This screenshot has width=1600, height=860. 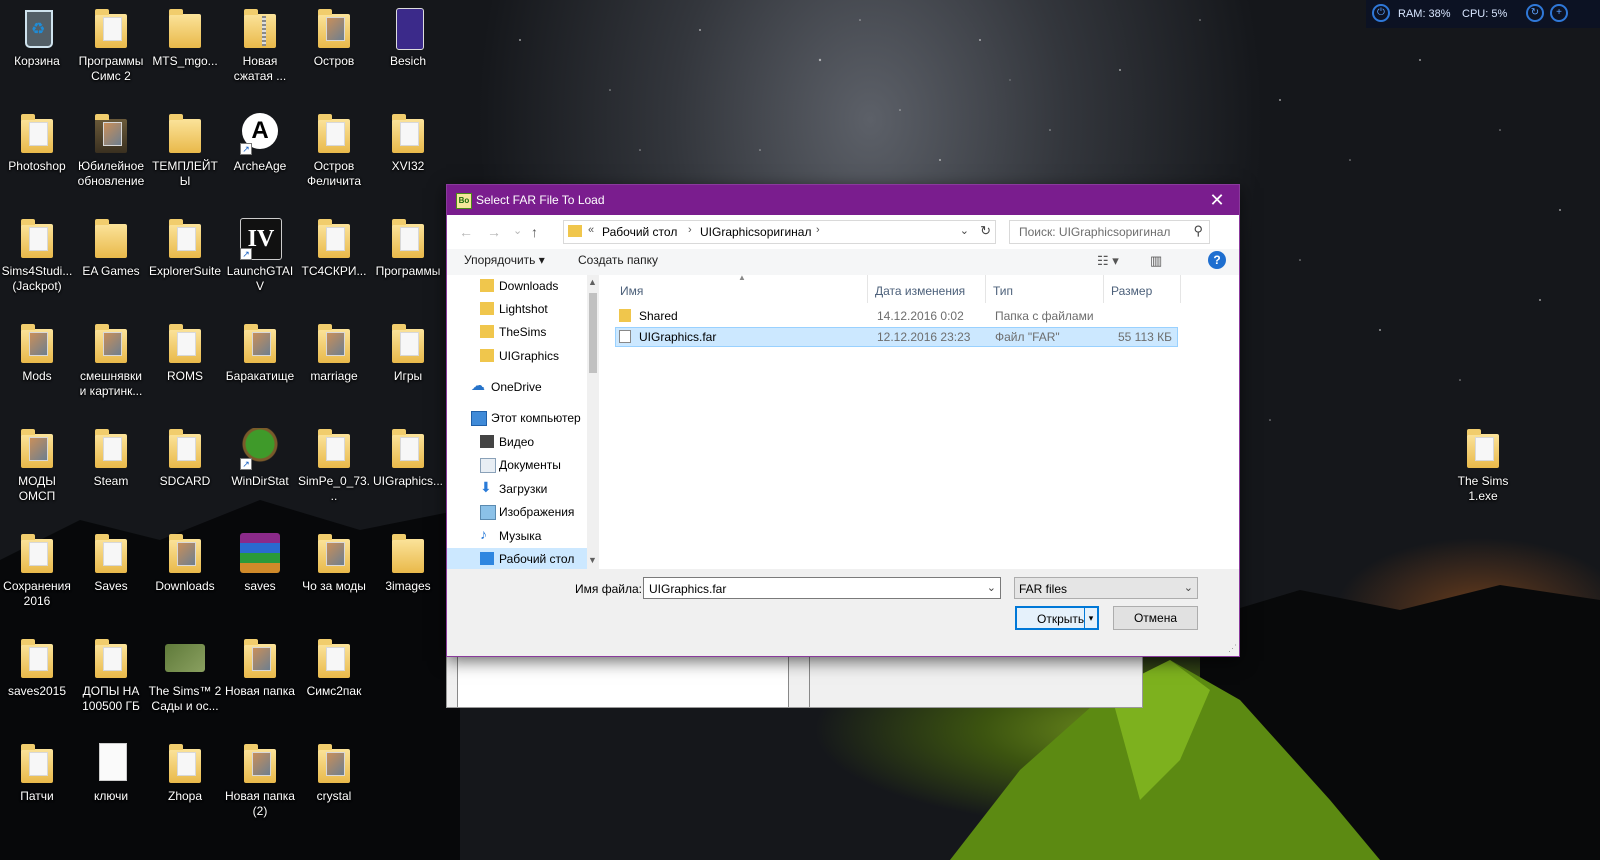 I want to click on nav-item-lightshot: Lightshot, so click(x=517, y=309).